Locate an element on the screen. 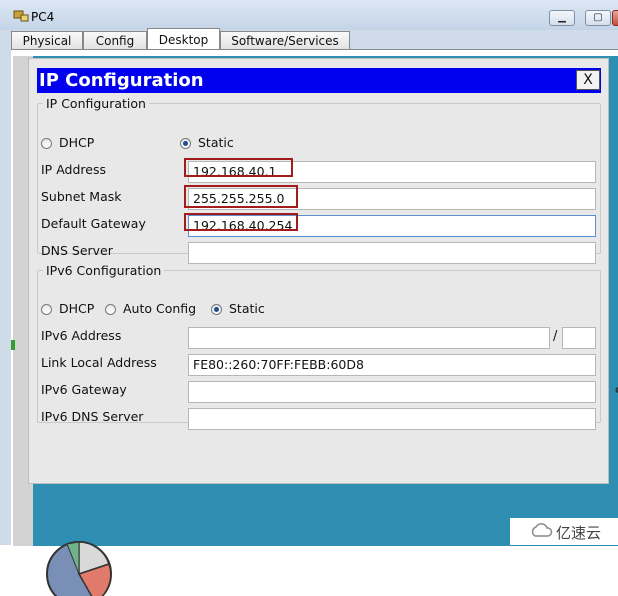  ipv6-dhcp-radio is located at coordinates (46, 309).